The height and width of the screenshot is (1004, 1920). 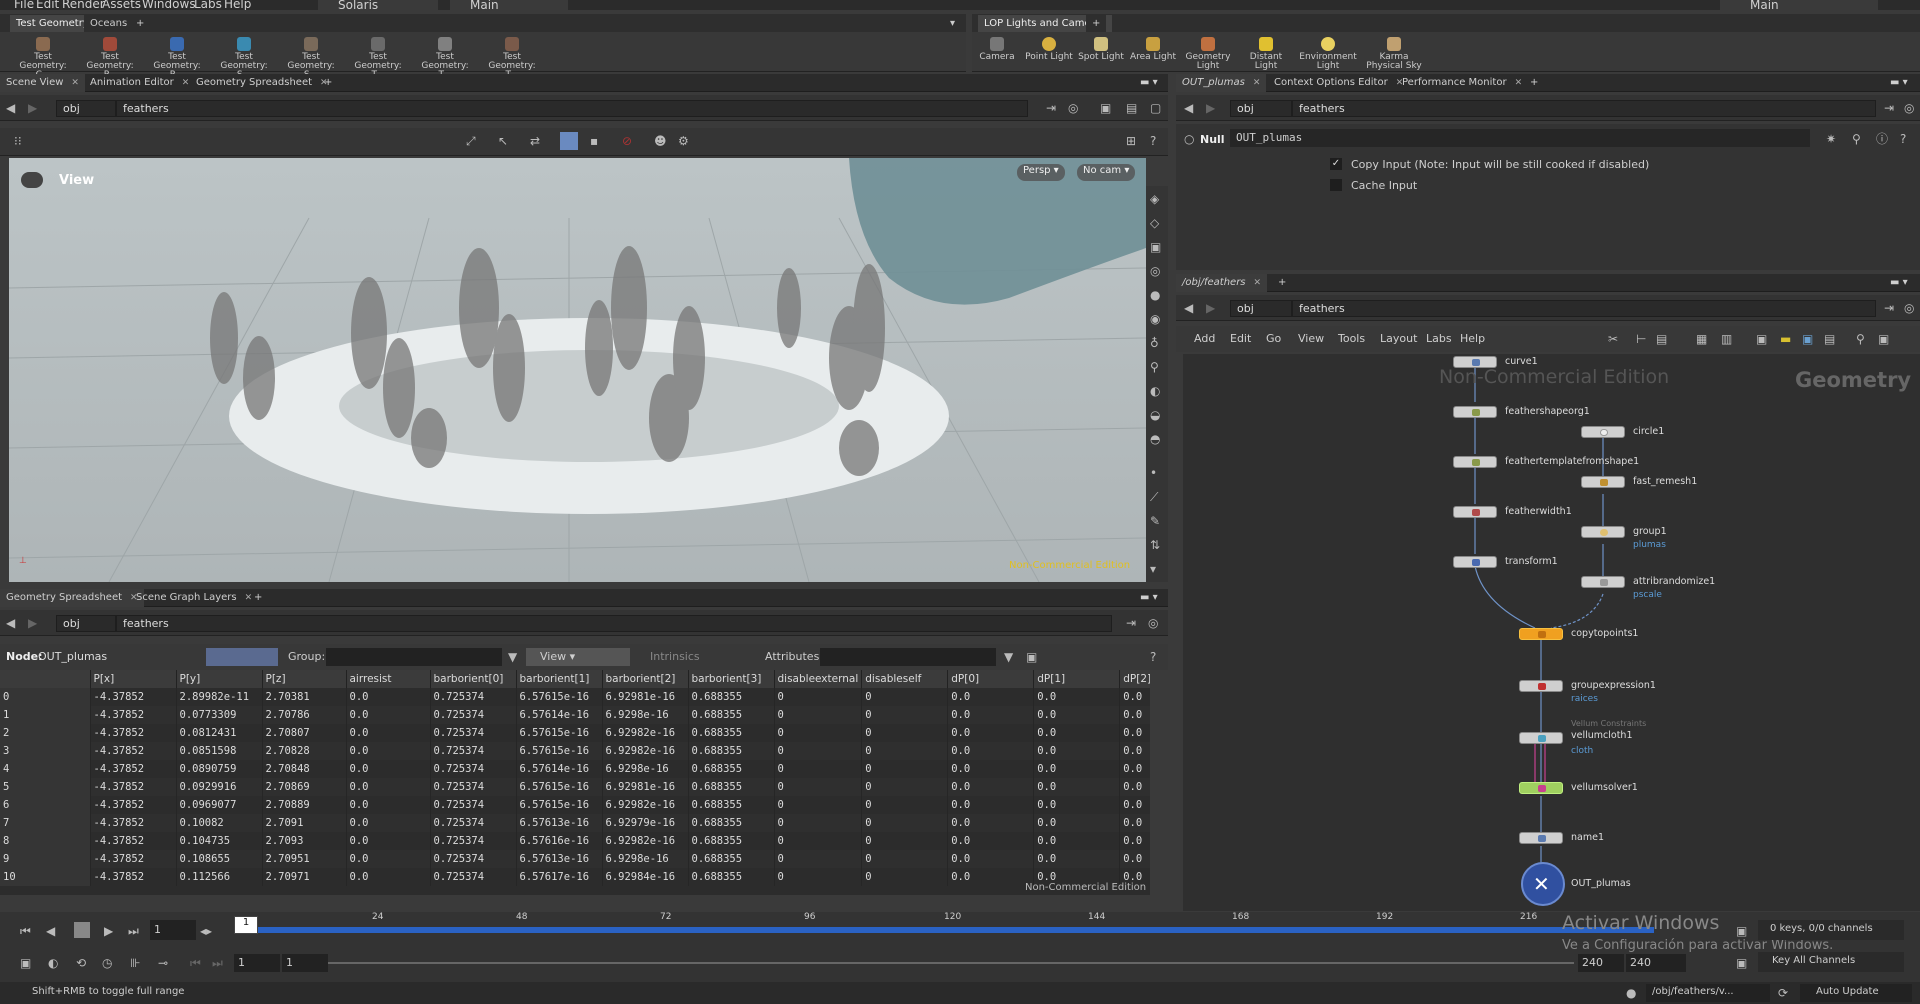 What do you see at coordinates (997, 53) in the screenshot?
I see `tool-camera: Camera` at bounding box center [997, 53].